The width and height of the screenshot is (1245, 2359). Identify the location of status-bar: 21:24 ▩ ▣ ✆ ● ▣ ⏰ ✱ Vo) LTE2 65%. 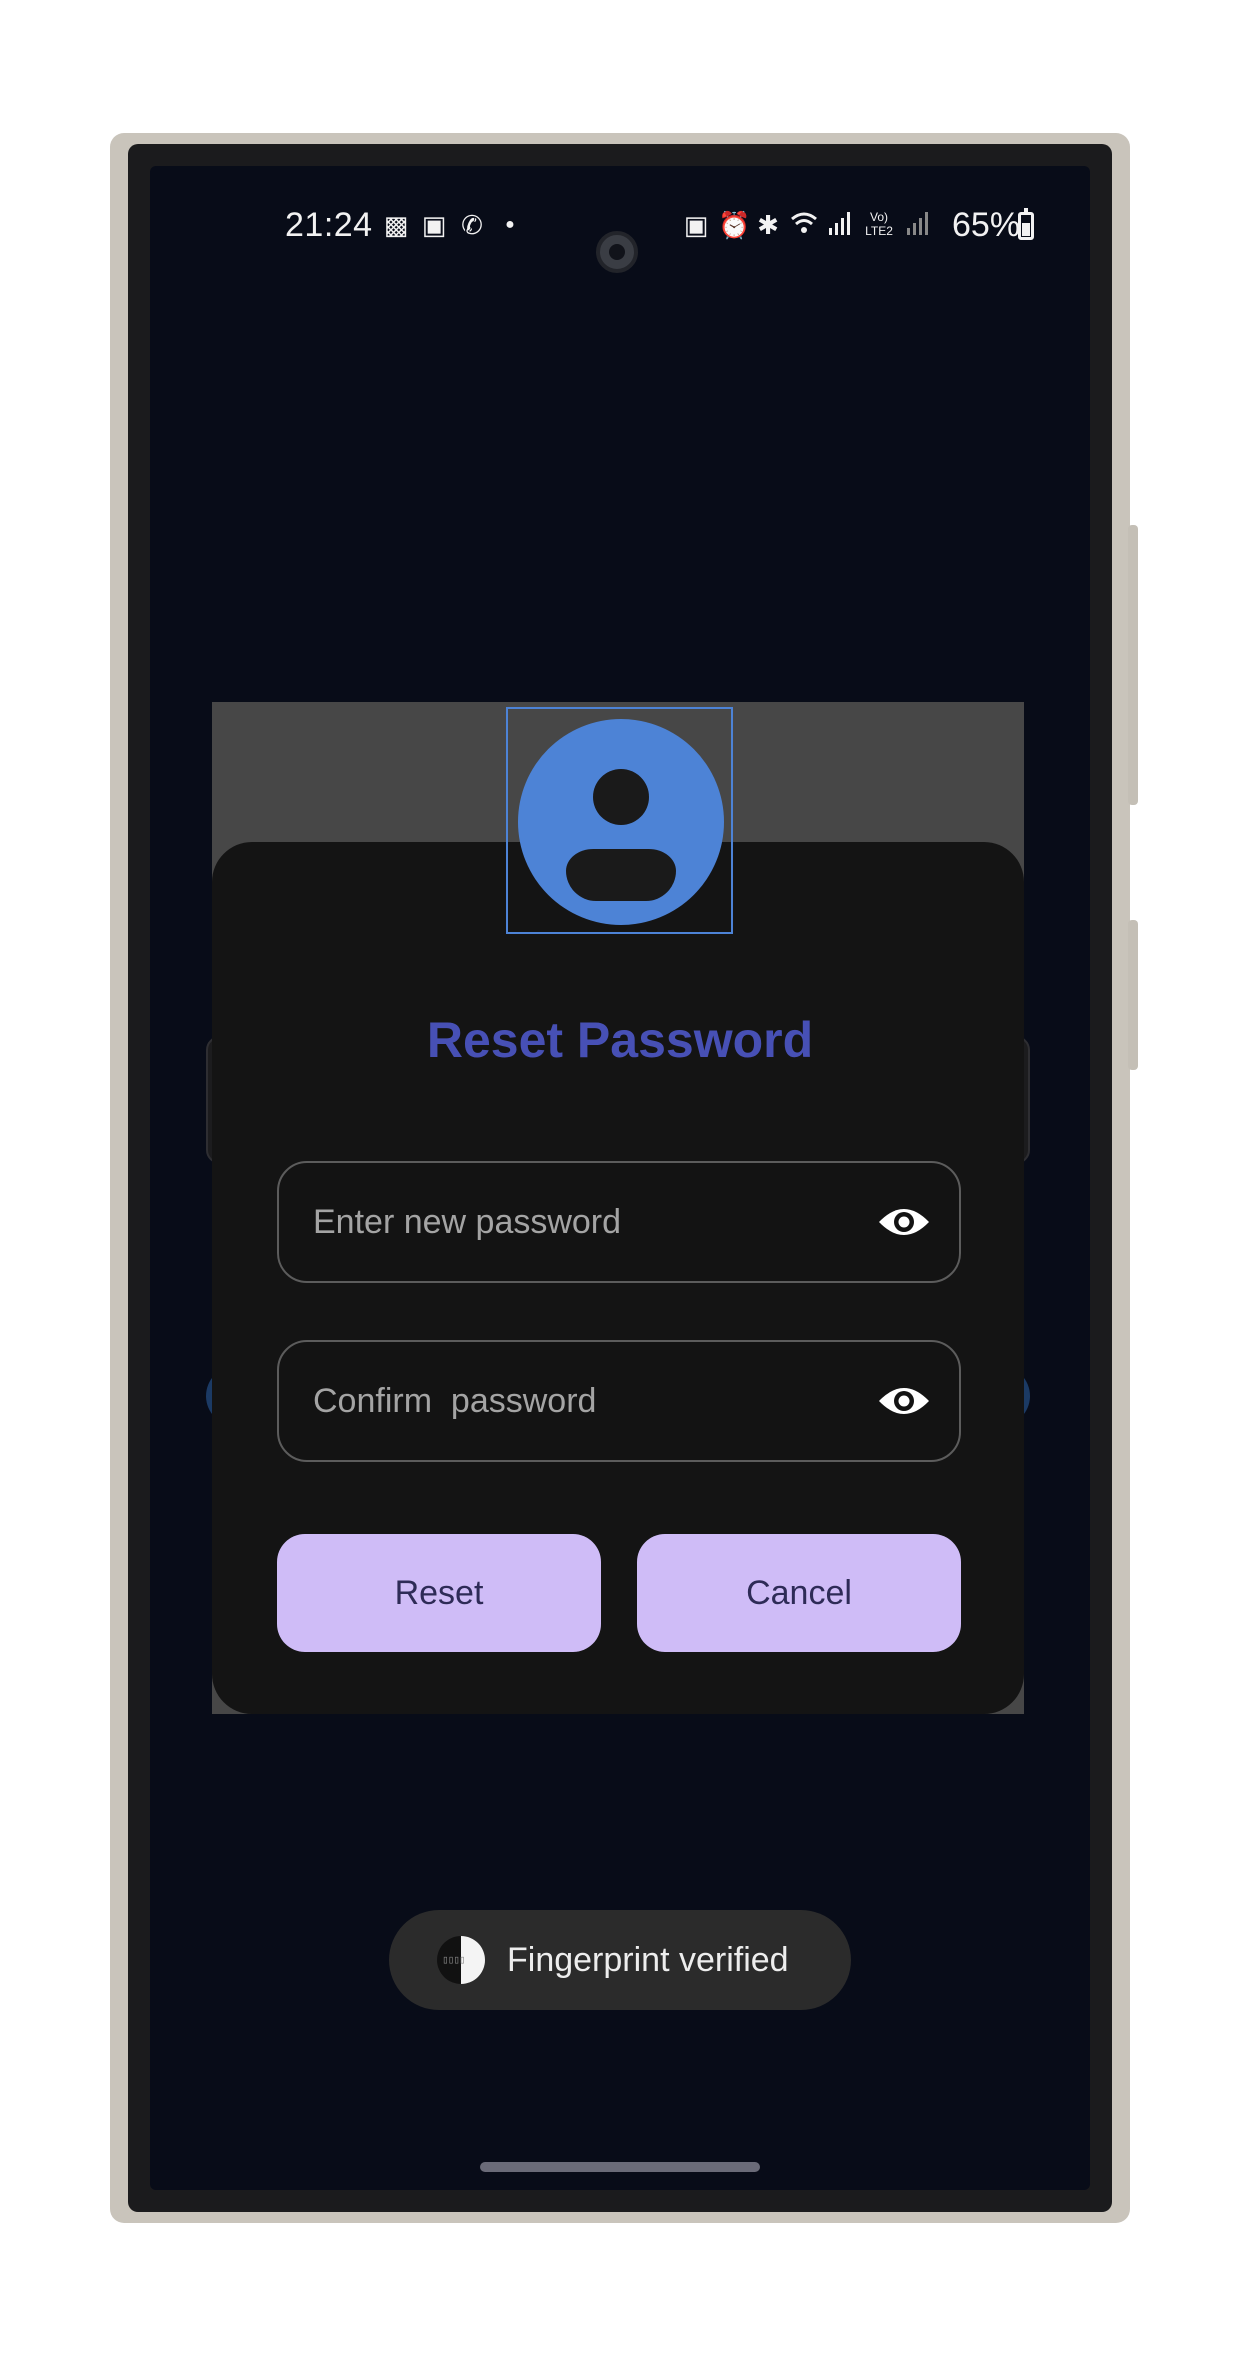
(620, 239).